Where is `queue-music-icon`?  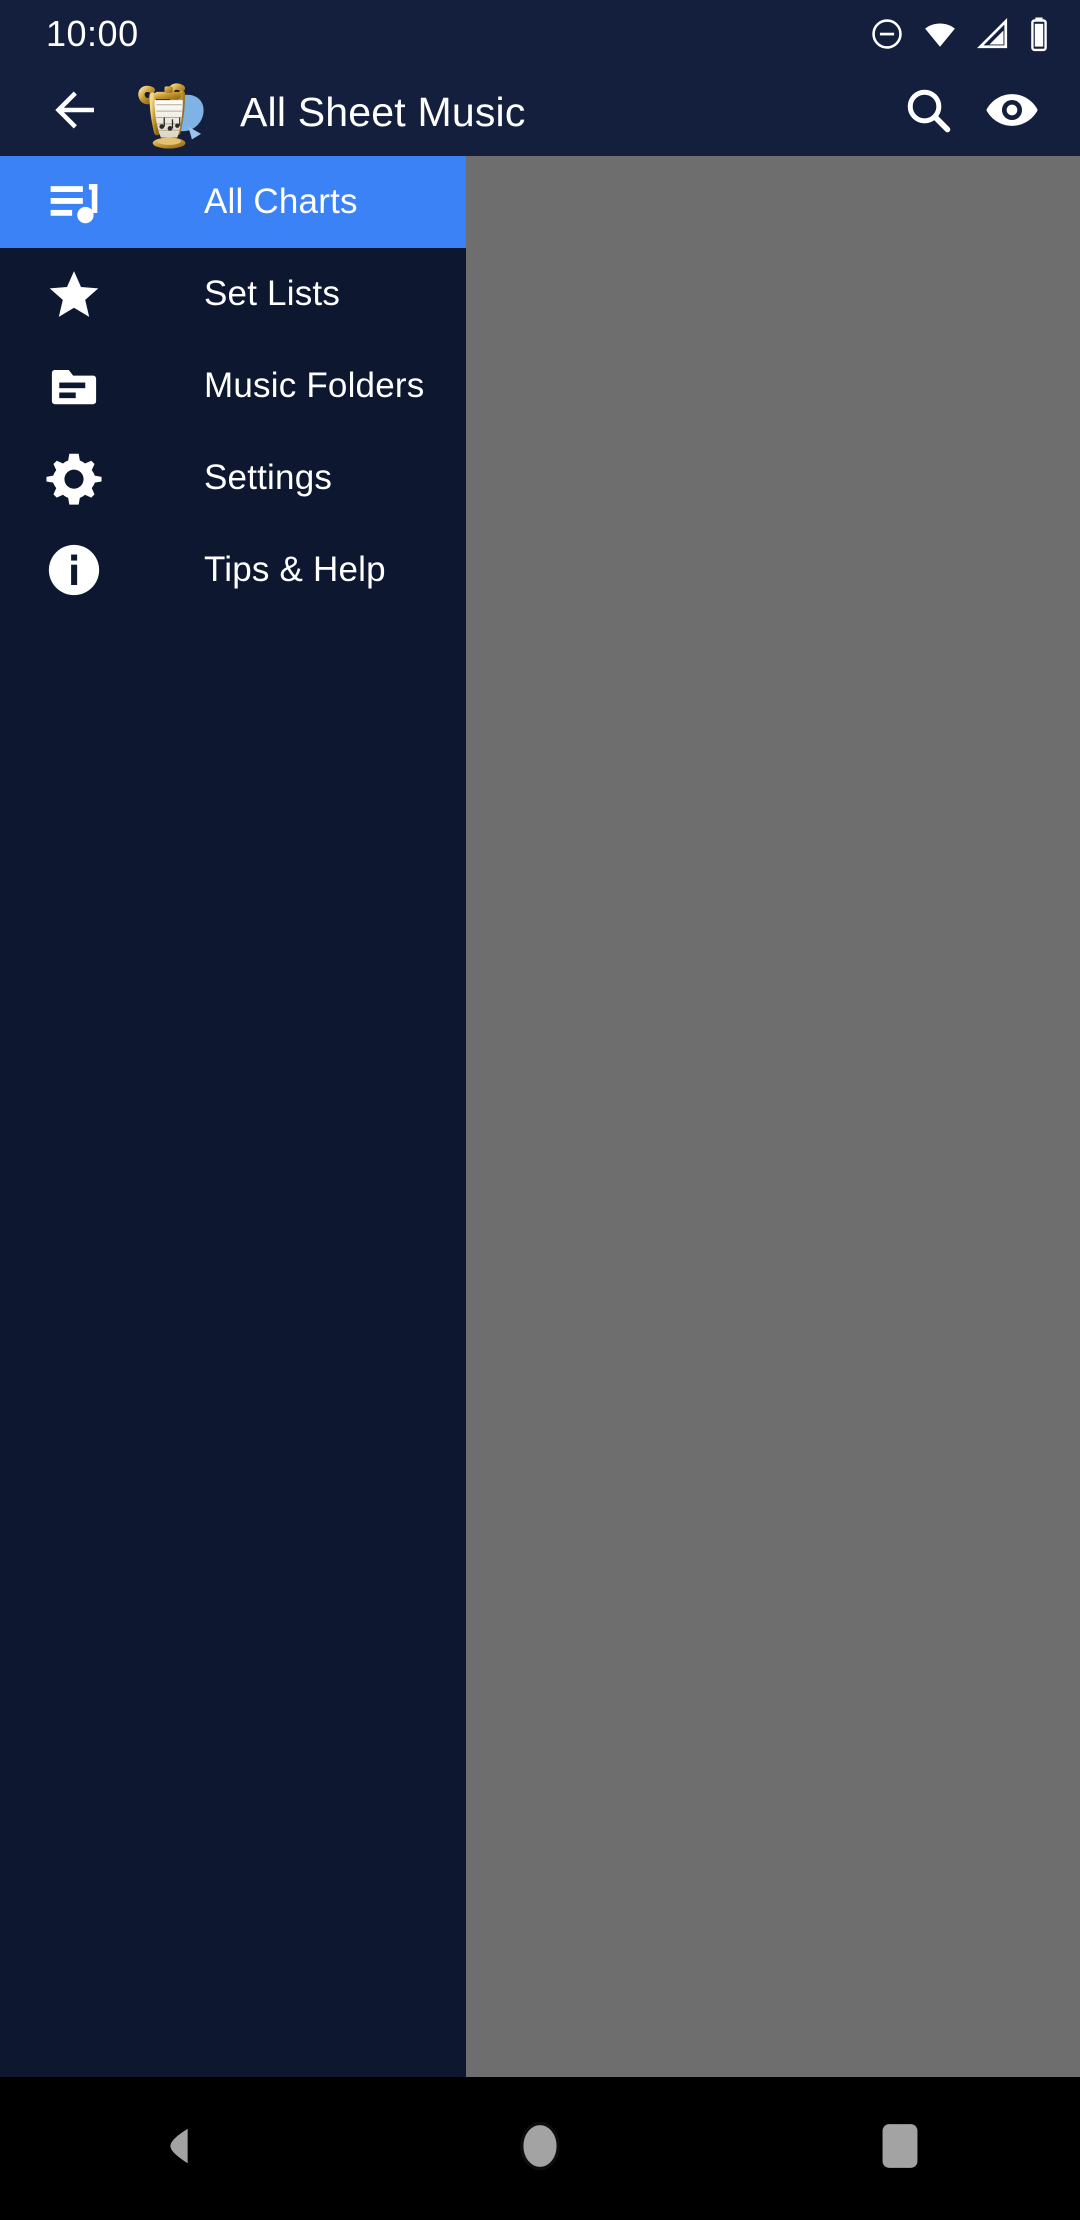 queue-music-icon is located at coordinates (74, 202).